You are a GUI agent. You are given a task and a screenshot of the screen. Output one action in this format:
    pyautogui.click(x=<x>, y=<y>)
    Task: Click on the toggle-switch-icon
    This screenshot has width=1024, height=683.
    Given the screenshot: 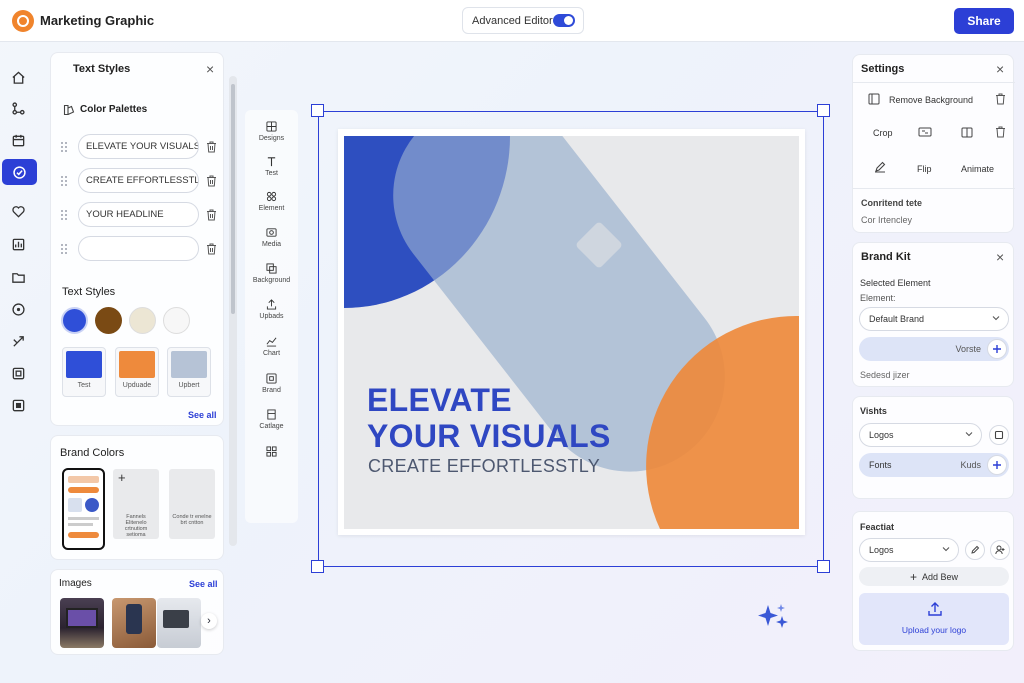 What is the action you would take?
    pyautogui.click(x=564, y=20)
    